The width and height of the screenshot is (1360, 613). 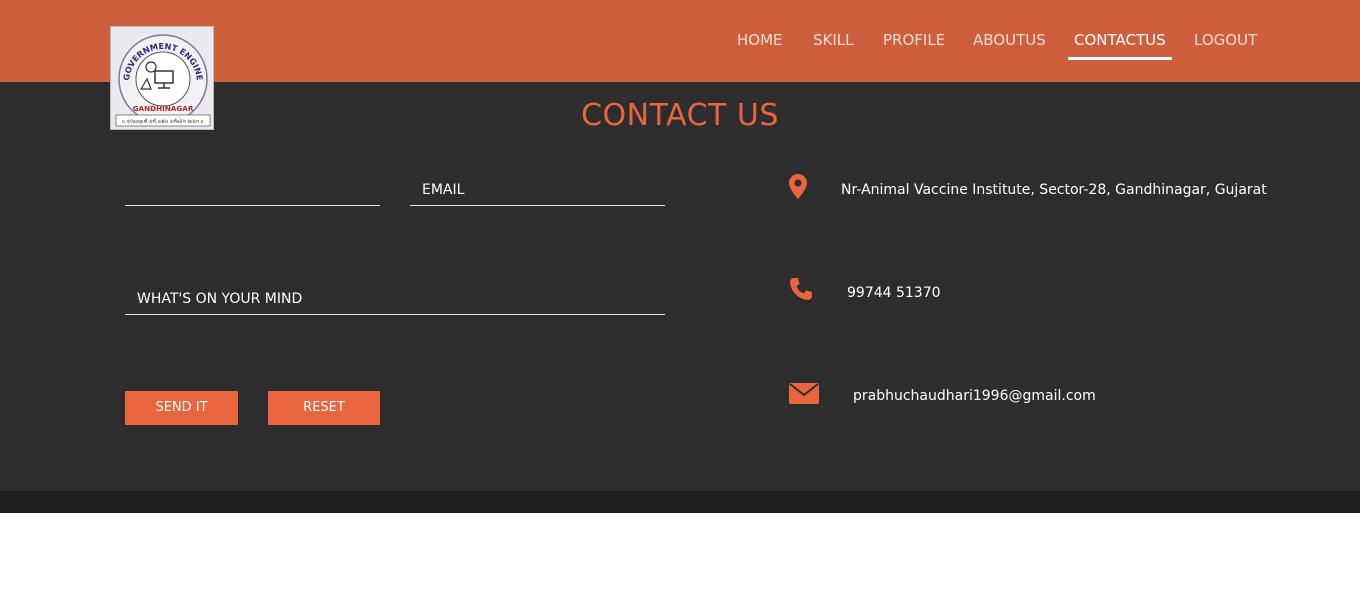 I want to click on map-marker-icon, so click(x=798, y=186).